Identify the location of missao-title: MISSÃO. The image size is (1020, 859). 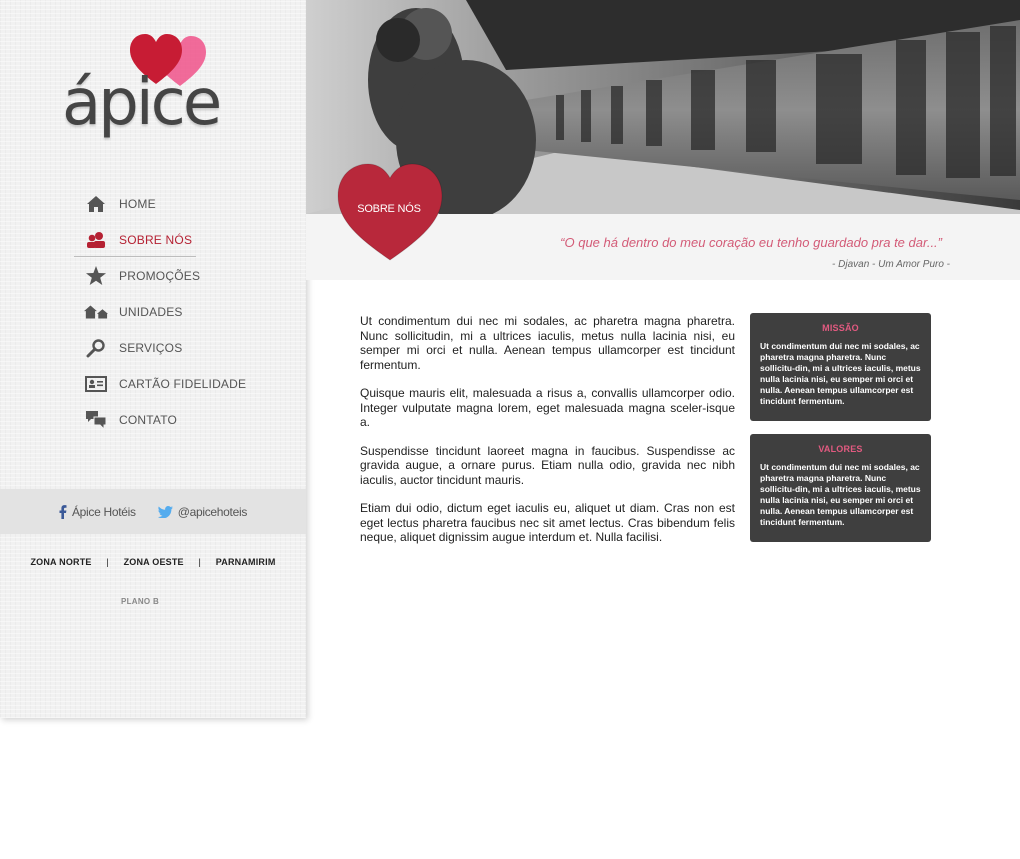
(840, 328).